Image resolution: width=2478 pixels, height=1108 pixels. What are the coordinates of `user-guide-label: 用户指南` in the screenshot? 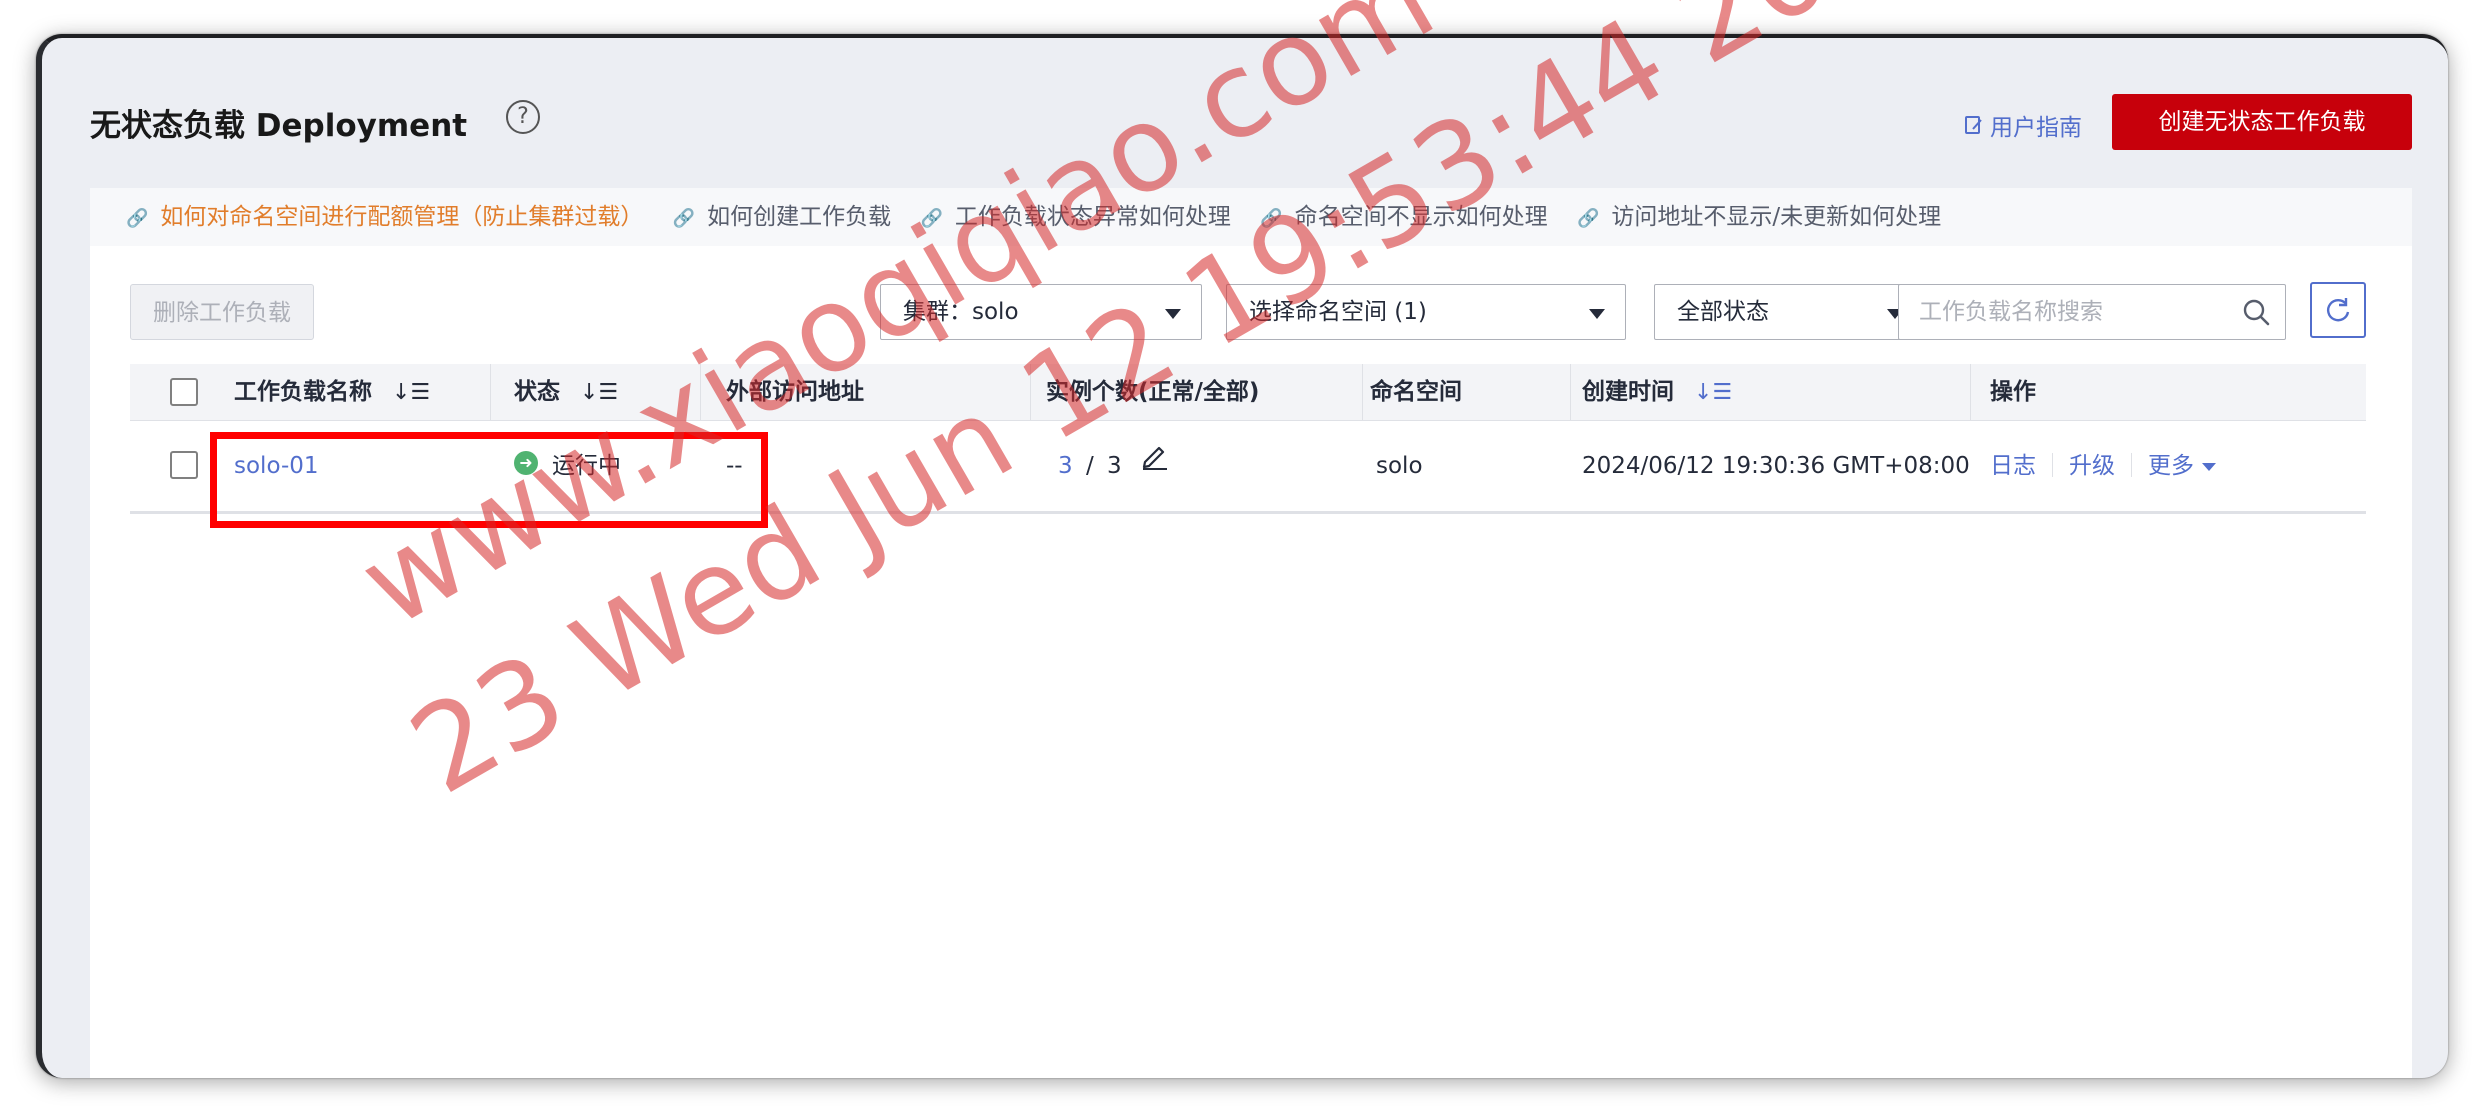 It's located at (2036, 128).